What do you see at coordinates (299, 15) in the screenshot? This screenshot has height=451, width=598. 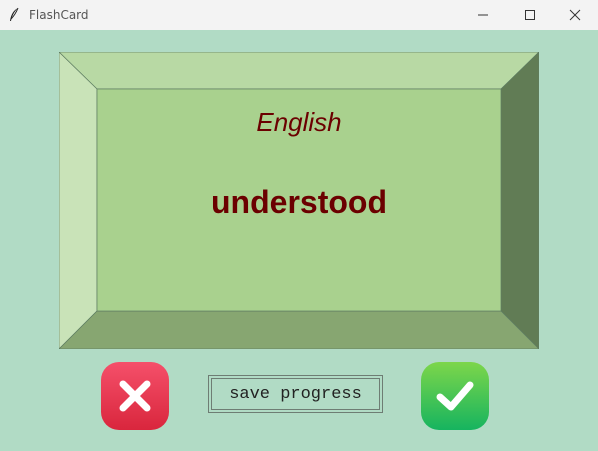 I see `title-bar: FlashCard` at bounding box center [299, 15].